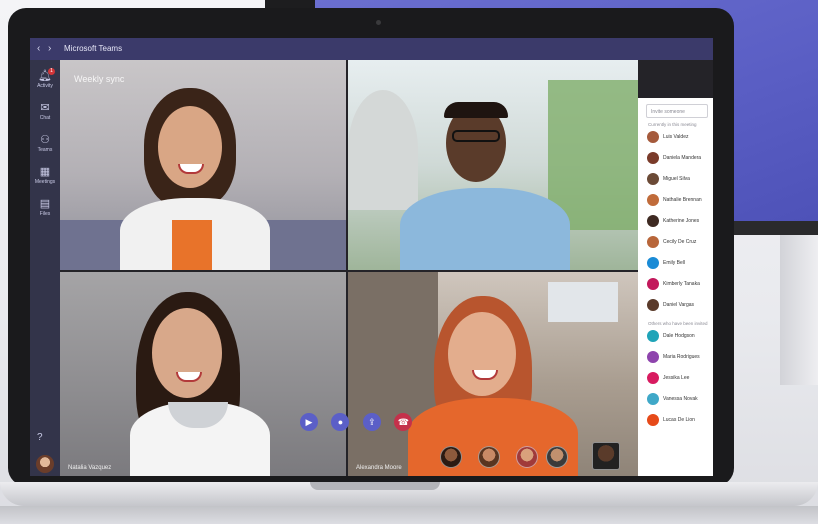 The width and height of the screenshot is (818, 524). What do you see at coordinates (403, 422) in the screenshot?
I see `hang-up-icon: ☎` at bounding box center [403, 422].